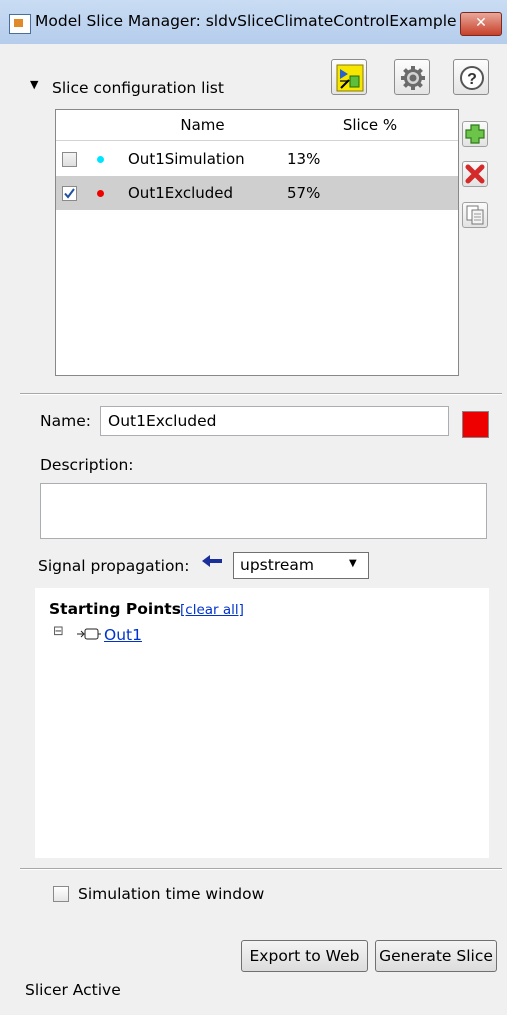  I want to click on starting-points-heading: Starting Points, so click(115, 609).